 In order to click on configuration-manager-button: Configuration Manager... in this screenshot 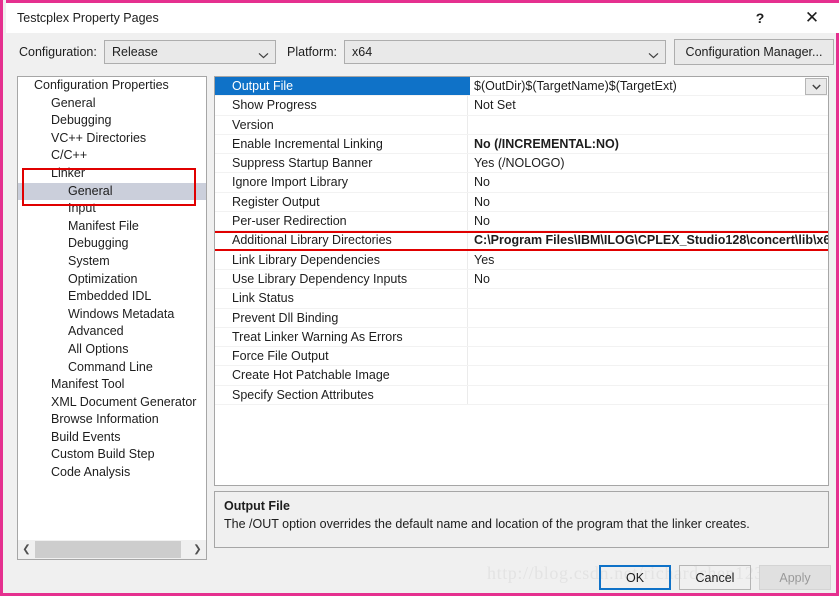, I will do `click(754, 52)`.